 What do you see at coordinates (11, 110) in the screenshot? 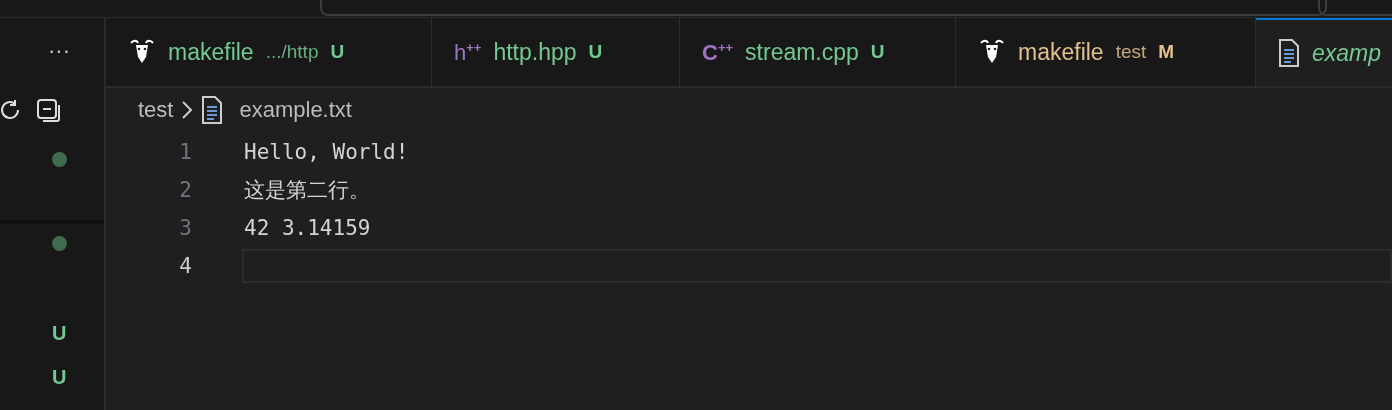
I see `refresh-icon` at bounding box center [11, 110].